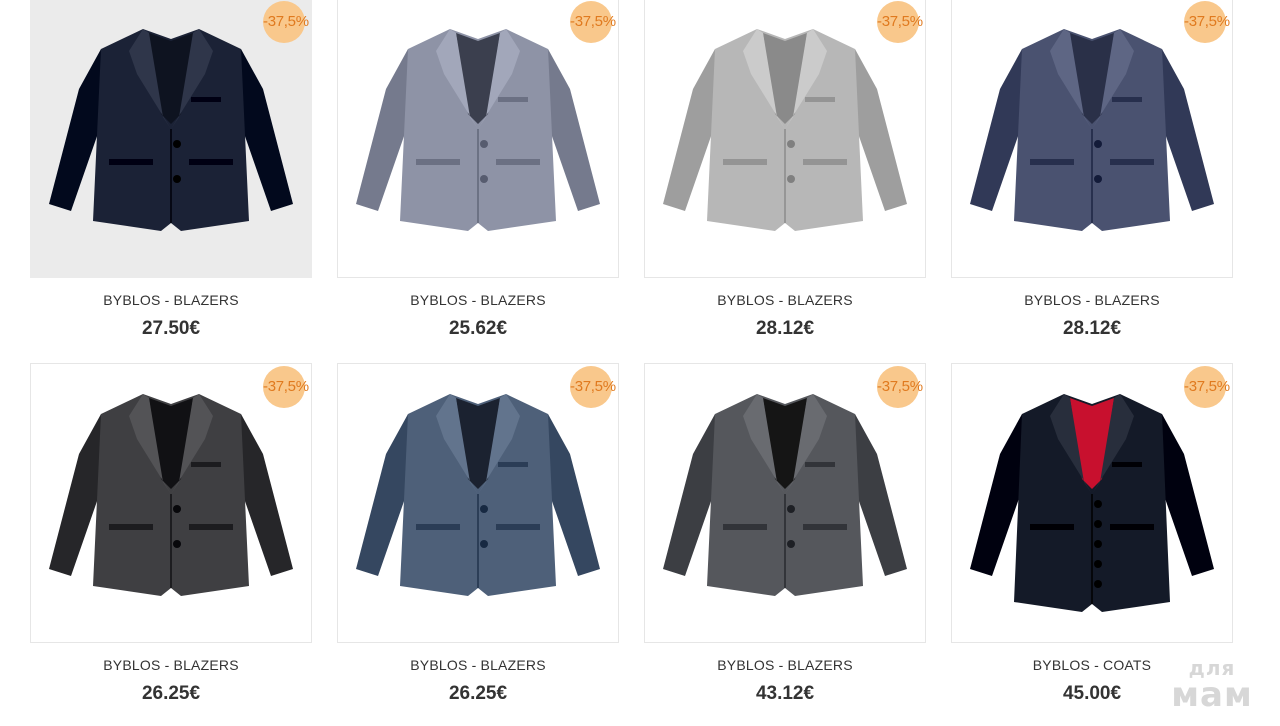  I want to click on product-price: 43.12€, so click(785, 693).